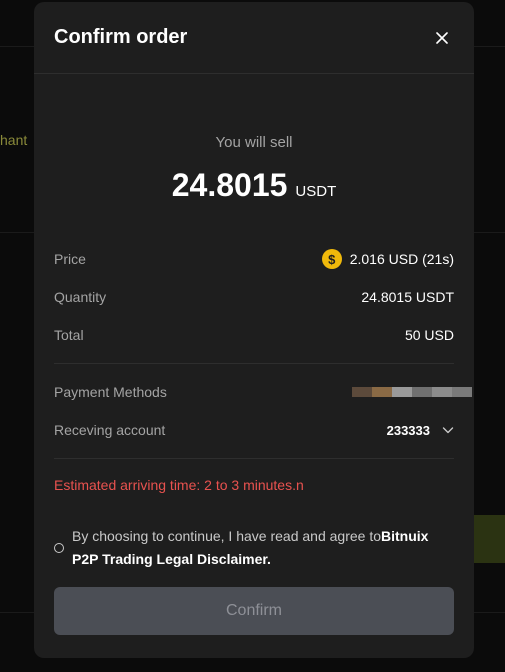  I want to click on payment-methods-row: Payment Methods, so click(263, 392).